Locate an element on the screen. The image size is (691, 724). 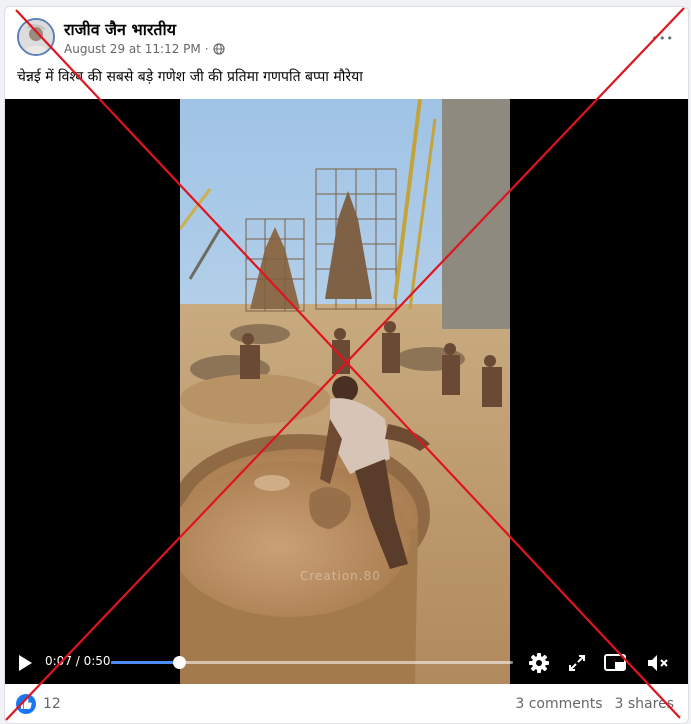
seek-bar-progress is located at coordinates (145, 662).